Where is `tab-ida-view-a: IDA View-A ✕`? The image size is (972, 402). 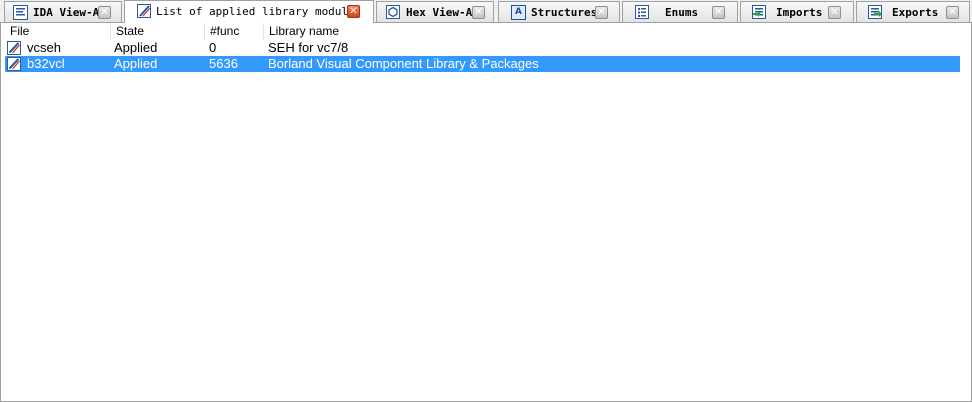 tab-ida-view-a: IDA View-A ✕ is located at coordinates (63, 11).